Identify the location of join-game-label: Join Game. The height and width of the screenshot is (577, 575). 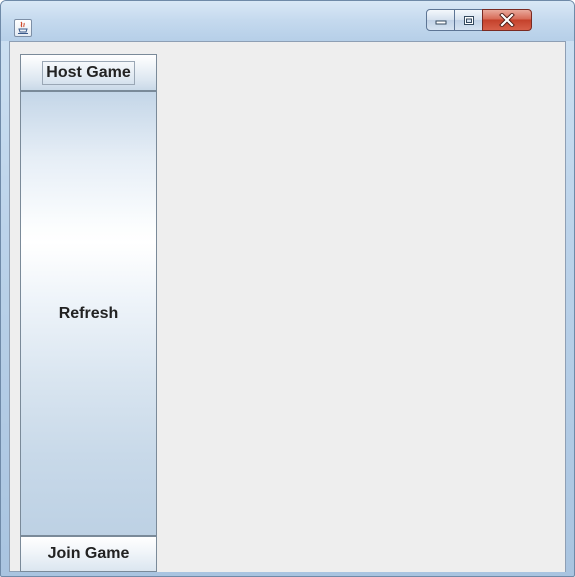
(88, 553).